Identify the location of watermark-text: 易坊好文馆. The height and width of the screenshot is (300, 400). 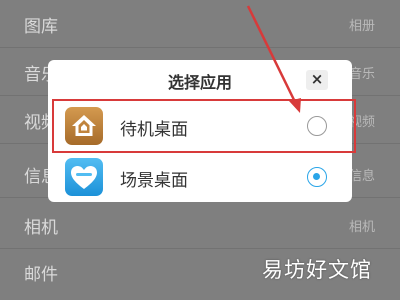
(317, 270).